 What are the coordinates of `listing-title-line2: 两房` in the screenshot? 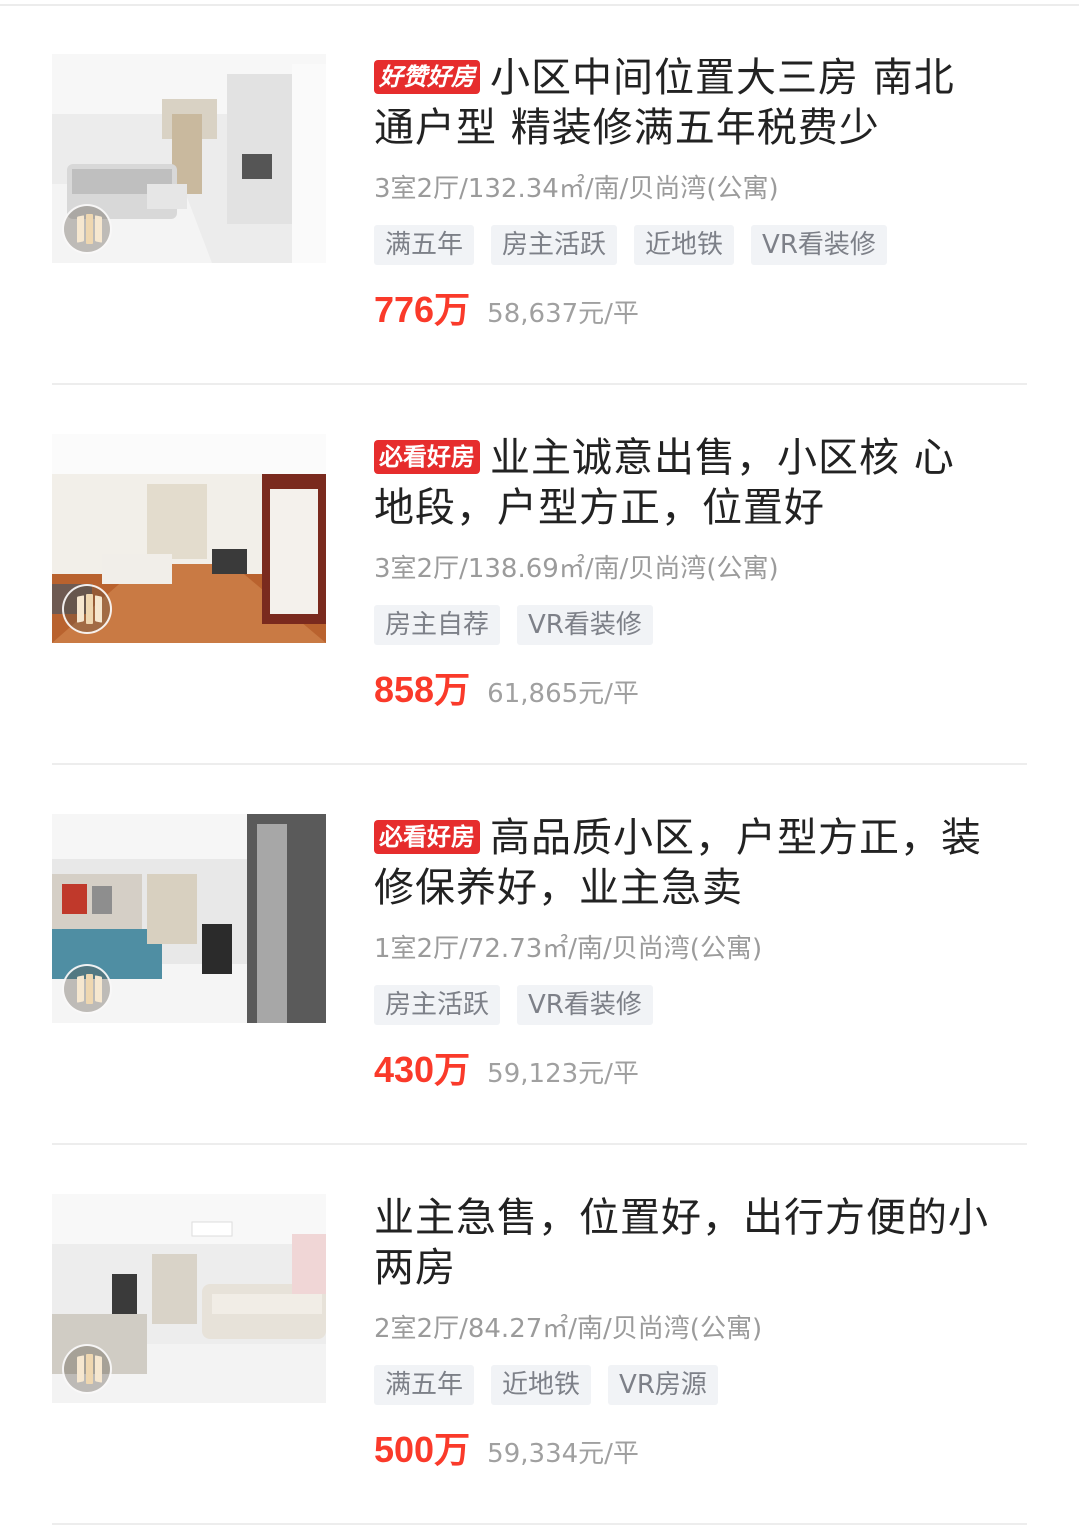 It's located at (699, 1268).